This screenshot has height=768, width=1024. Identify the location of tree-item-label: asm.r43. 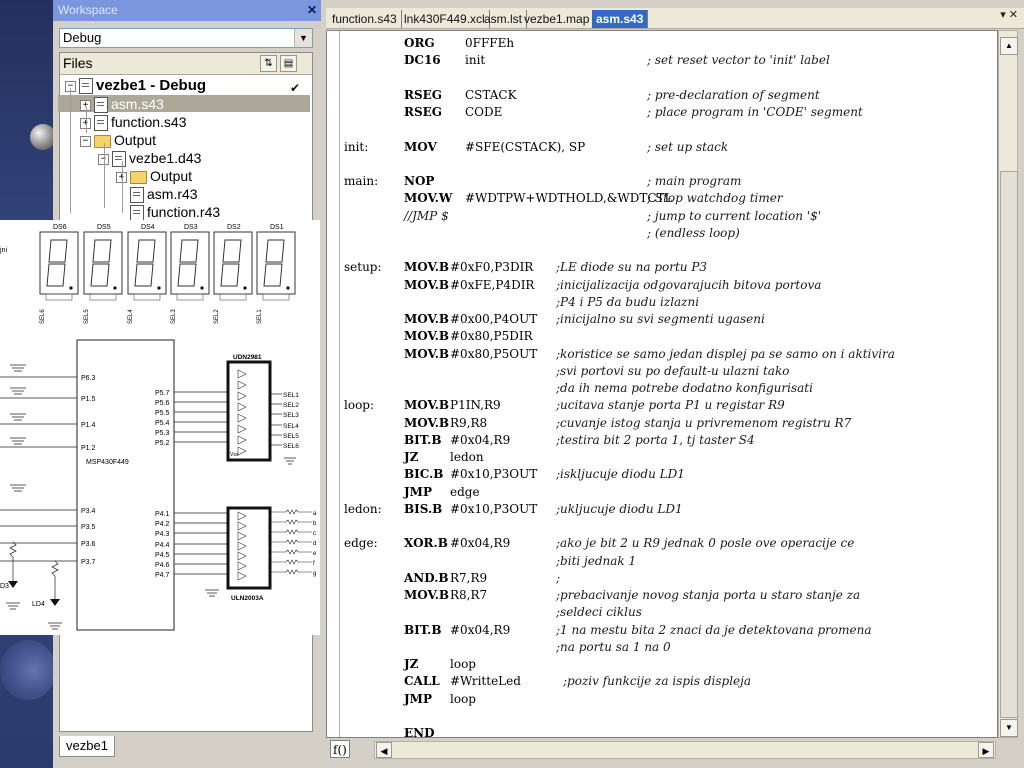
(172, 194).